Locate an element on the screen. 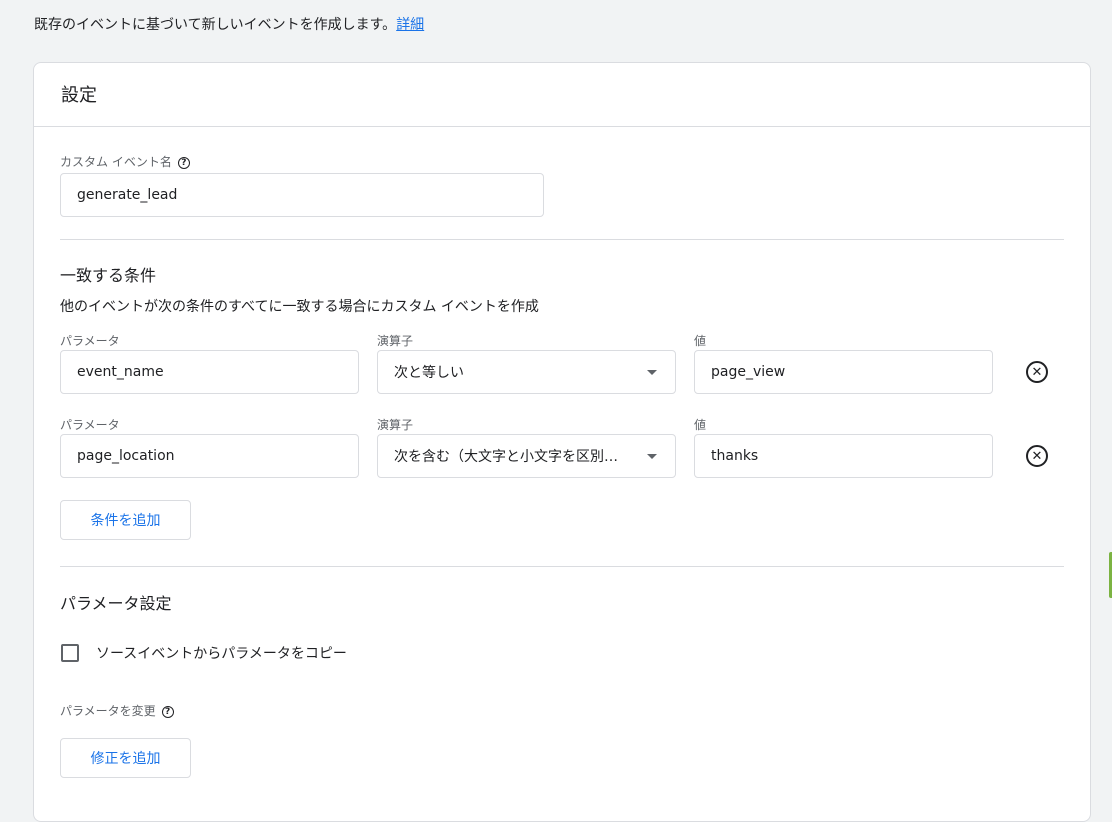 This screenshot has width=1112, height=822. add-modification-button: 修正を追加 is located at coordinates (125, 758).